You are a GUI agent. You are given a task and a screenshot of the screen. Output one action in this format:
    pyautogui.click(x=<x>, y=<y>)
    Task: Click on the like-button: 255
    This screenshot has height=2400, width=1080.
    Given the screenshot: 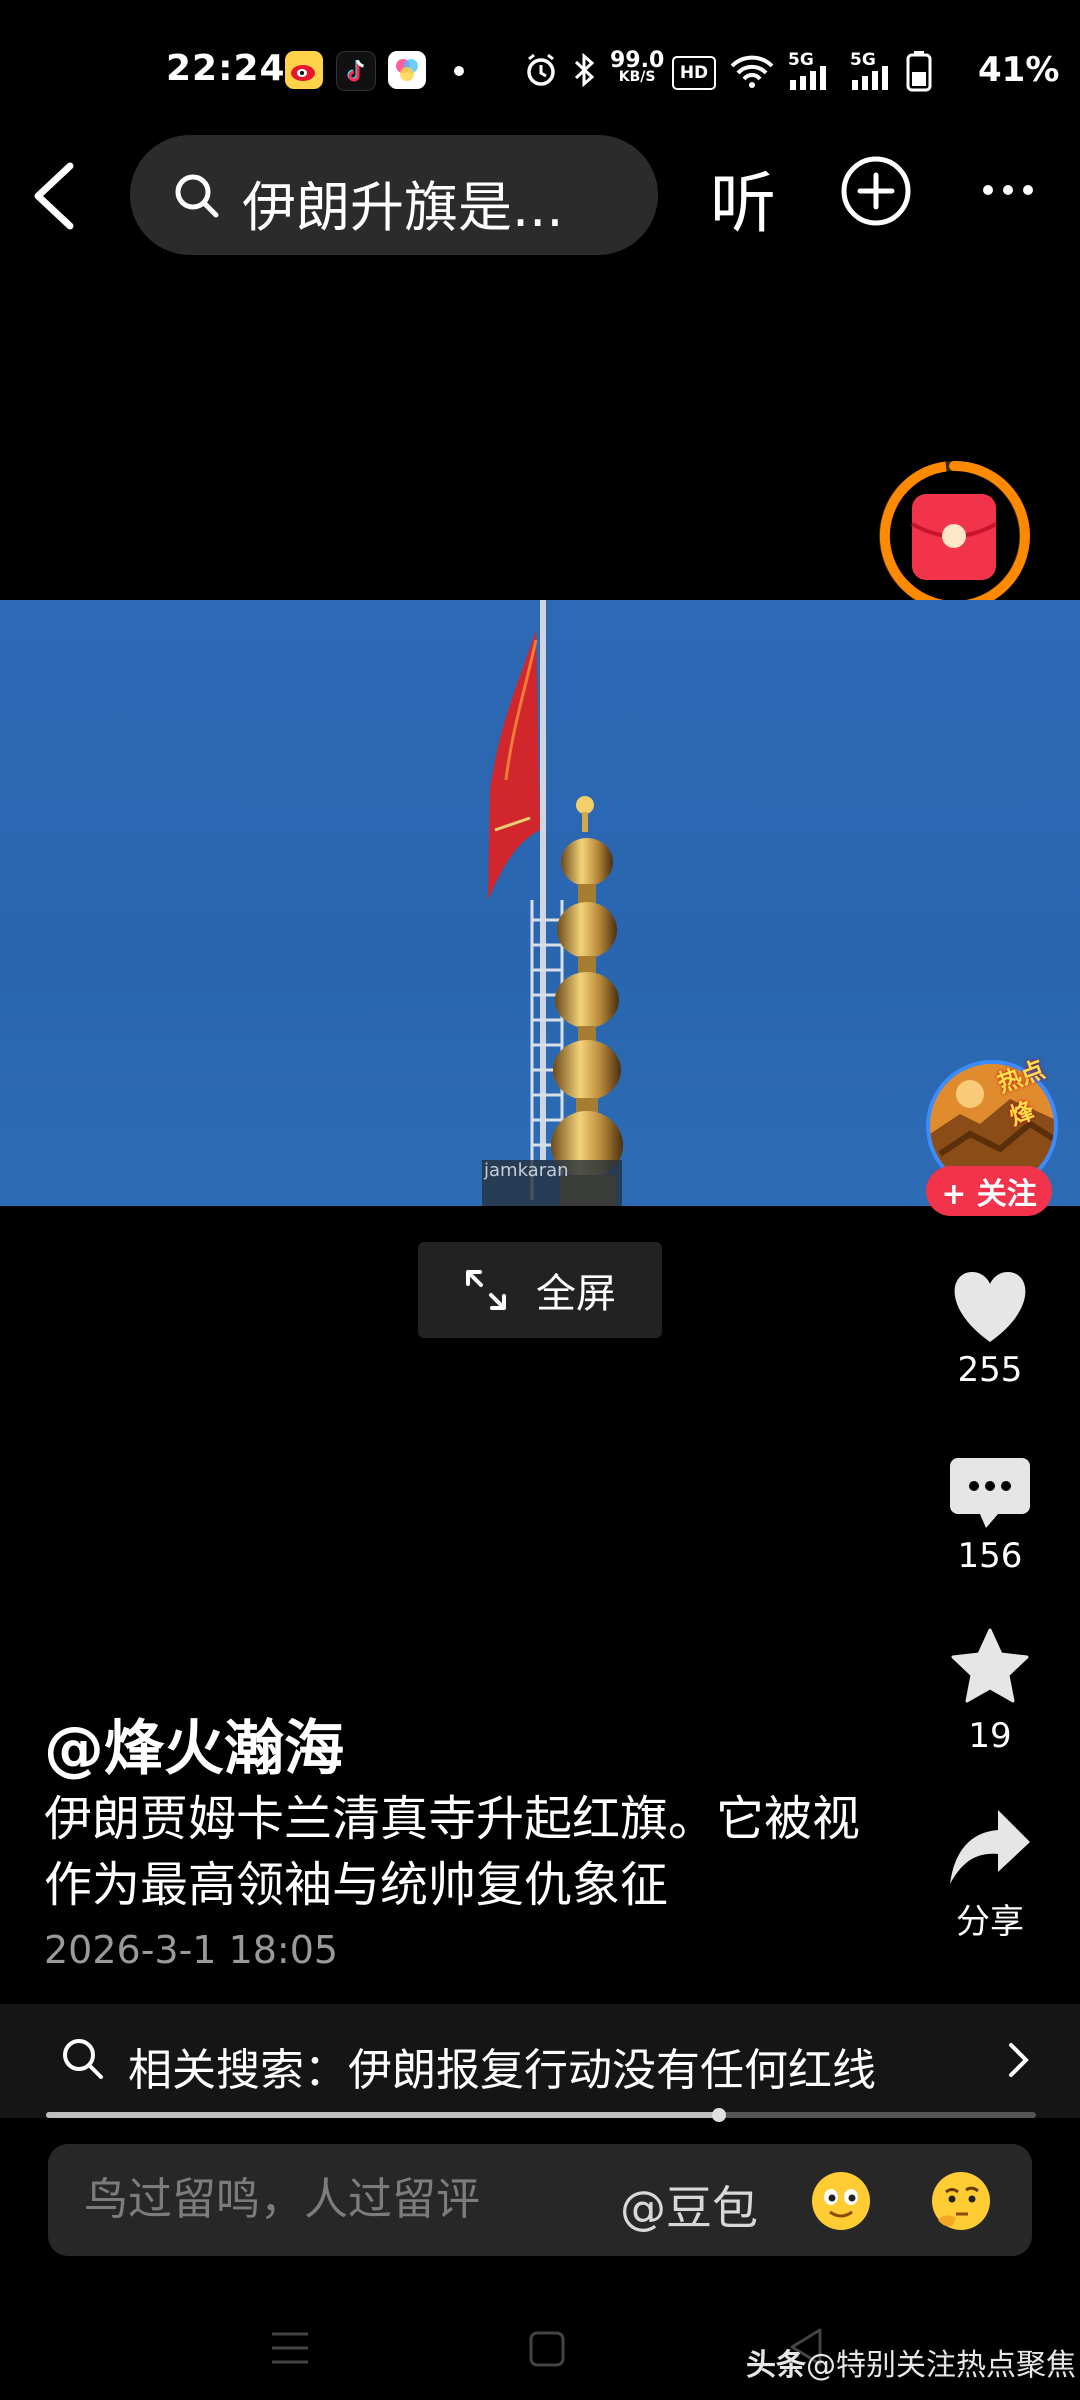 What is the action you would take?
    pyautogui.click(x=990, y=1329)
    